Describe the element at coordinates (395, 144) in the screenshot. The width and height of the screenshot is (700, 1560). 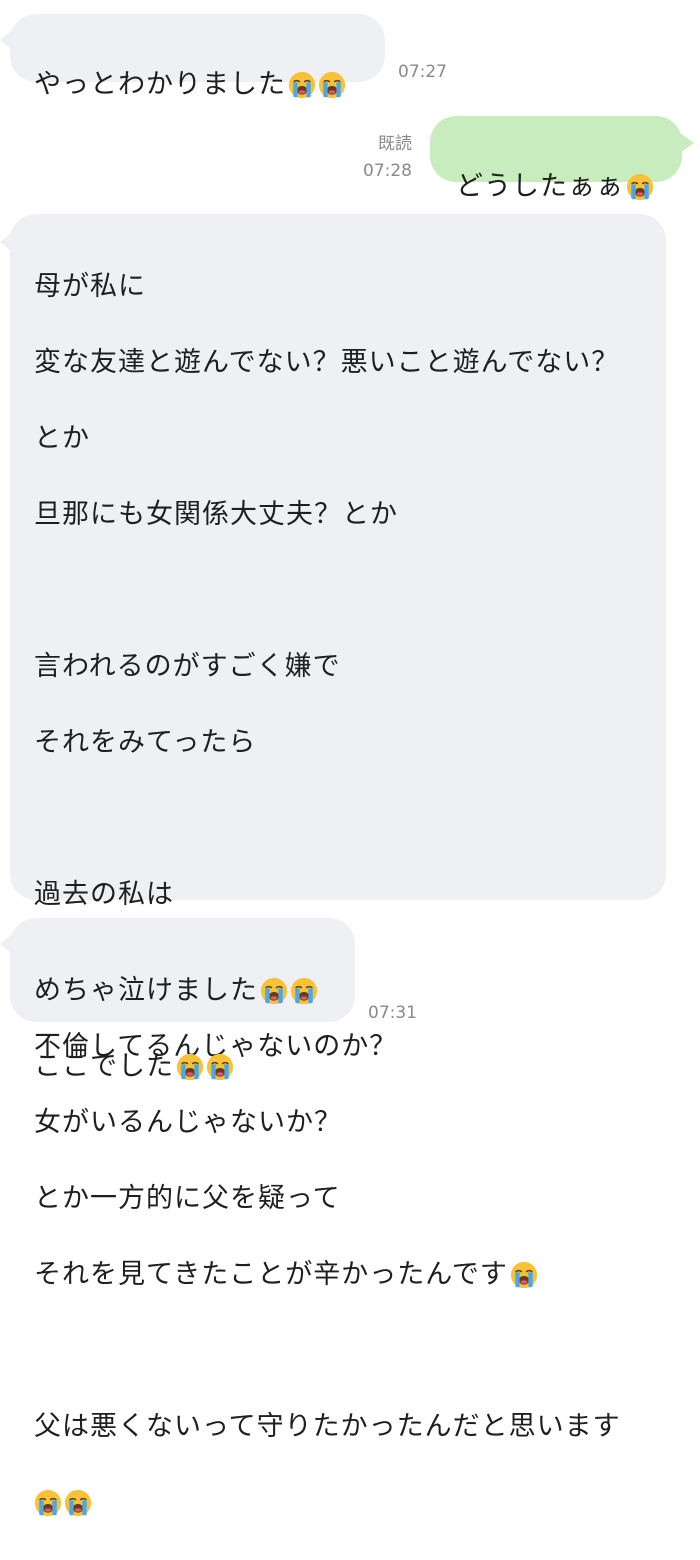
I see `read-receipt: 既読` at that location.